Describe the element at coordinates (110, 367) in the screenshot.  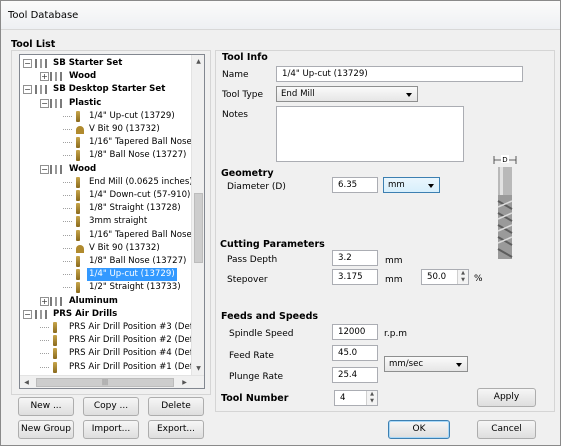
I see `tree-tool-item: PRS Air Drill Position #1 (Defin` at that location.